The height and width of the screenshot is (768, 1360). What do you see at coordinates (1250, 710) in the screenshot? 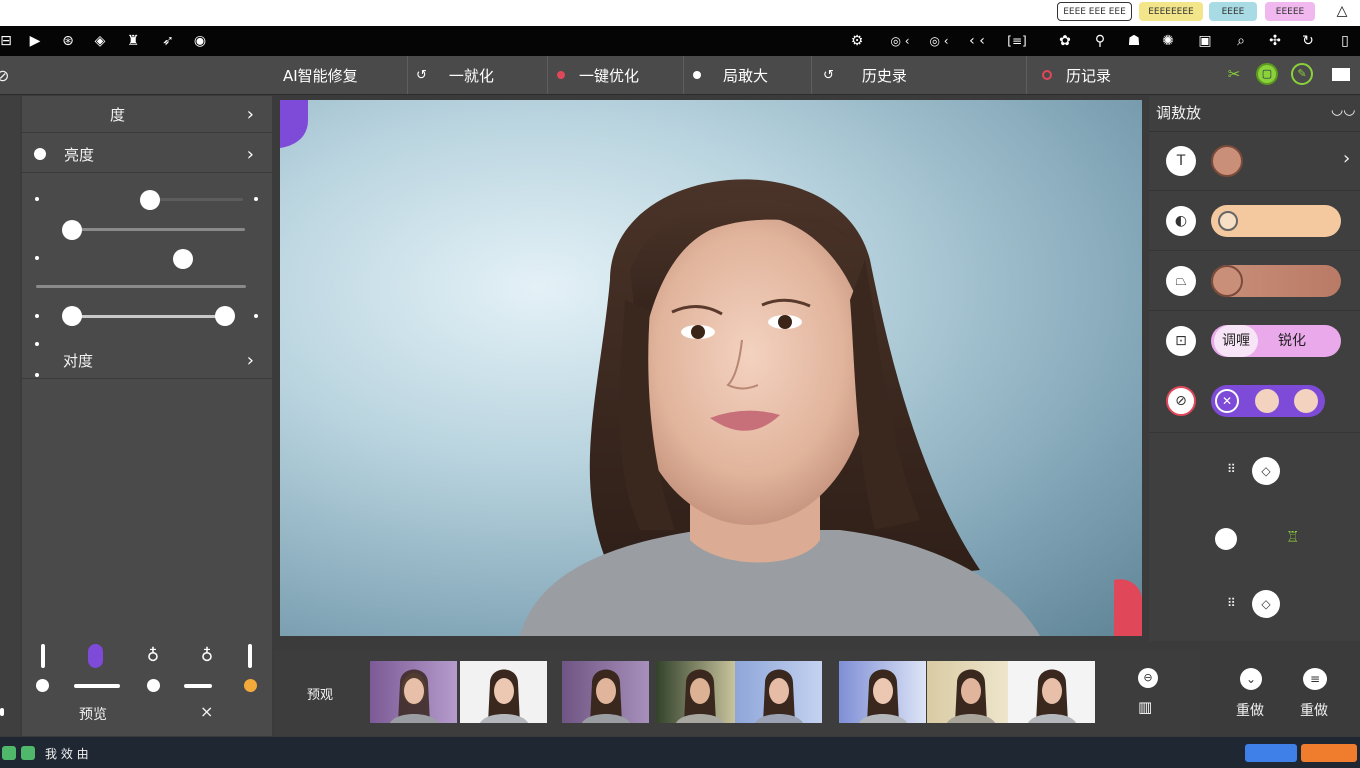
I see `redo-button: 重做` at bounding box center [1250, 710].